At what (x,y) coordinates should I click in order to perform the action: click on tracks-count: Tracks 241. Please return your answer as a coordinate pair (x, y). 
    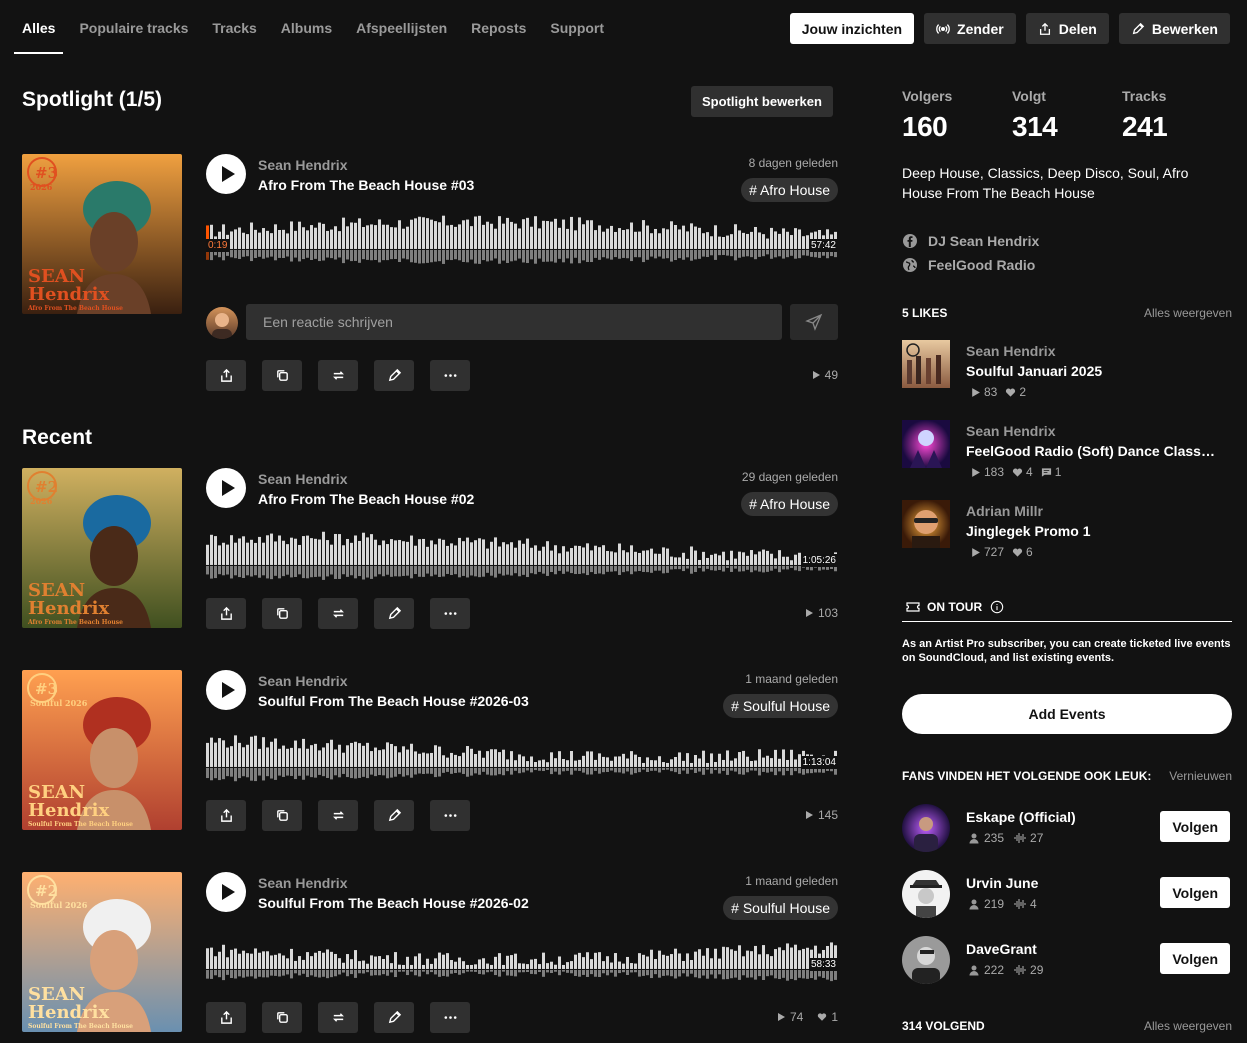
    Looking at the image, I should click on (1177, 115).